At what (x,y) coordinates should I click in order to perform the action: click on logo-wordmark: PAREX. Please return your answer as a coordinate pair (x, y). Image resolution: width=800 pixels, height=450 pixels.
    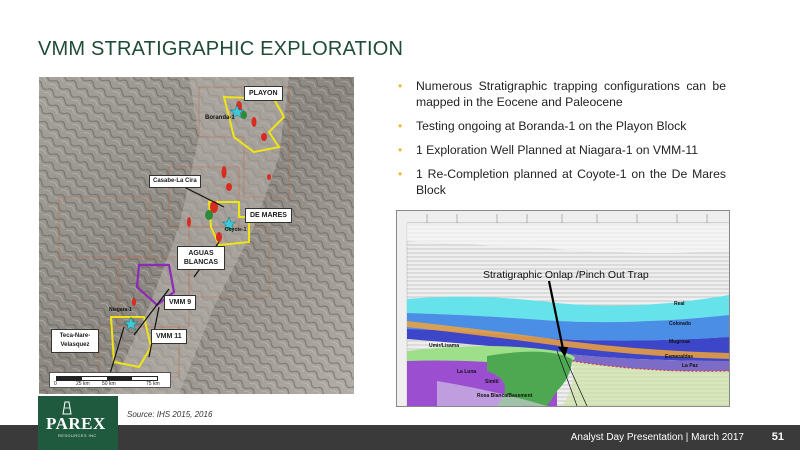
    Looking at the image, I should click on (76, 423).